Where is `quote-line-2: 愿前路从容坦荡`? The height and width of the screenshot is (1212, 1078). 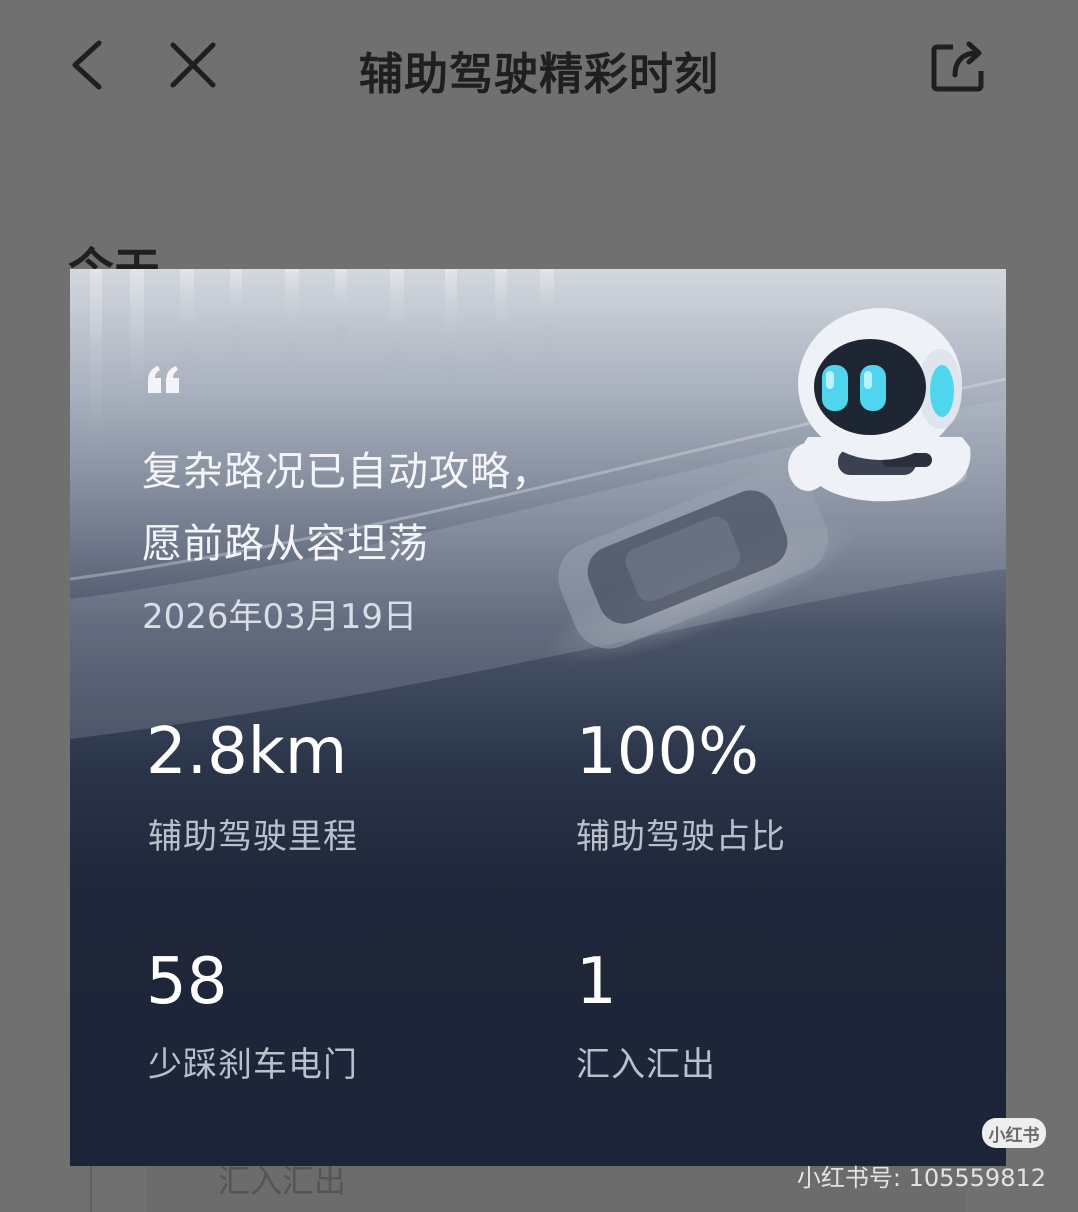
quote-line-2: 愿前路从容坦荡 is located at coordinates (285, 544).